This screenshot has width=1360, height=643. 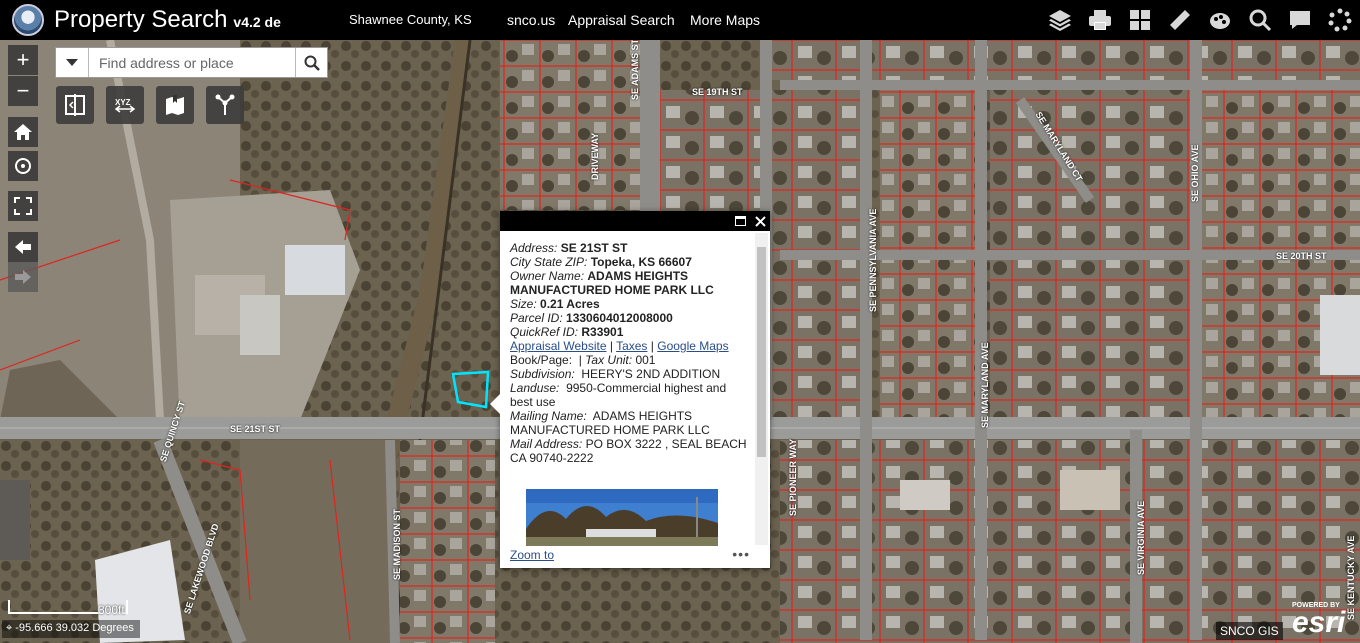 I want to click on zoom-out-button: −, so click(x=23, y=91).